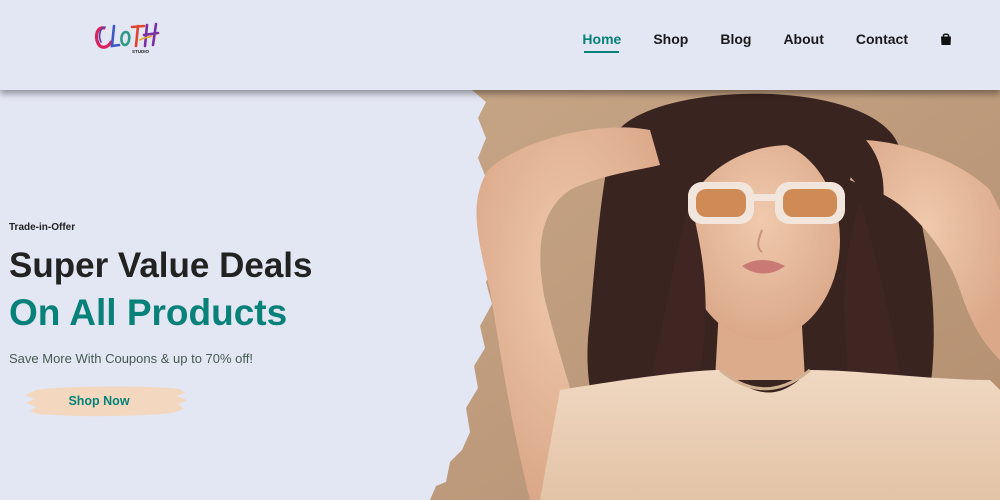 This screenshot has height=500, width=1000. Describe the element at coordinates (148, 312) in the screenshot. I see `hero-heading-line2: On All Products` at that location.